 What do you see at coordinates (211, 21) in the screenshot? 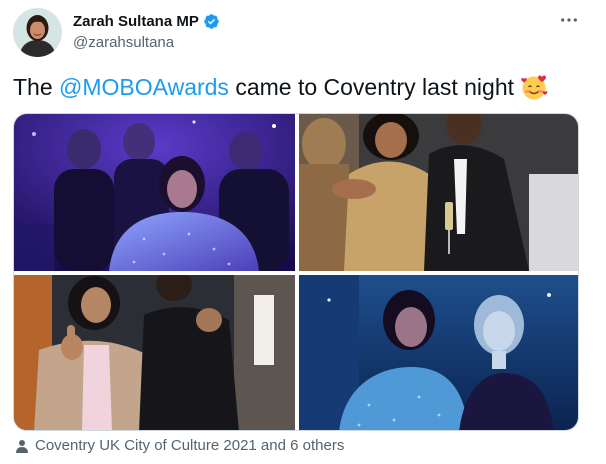
I see `verified-badge-icon` at bounding box center [211, 21].